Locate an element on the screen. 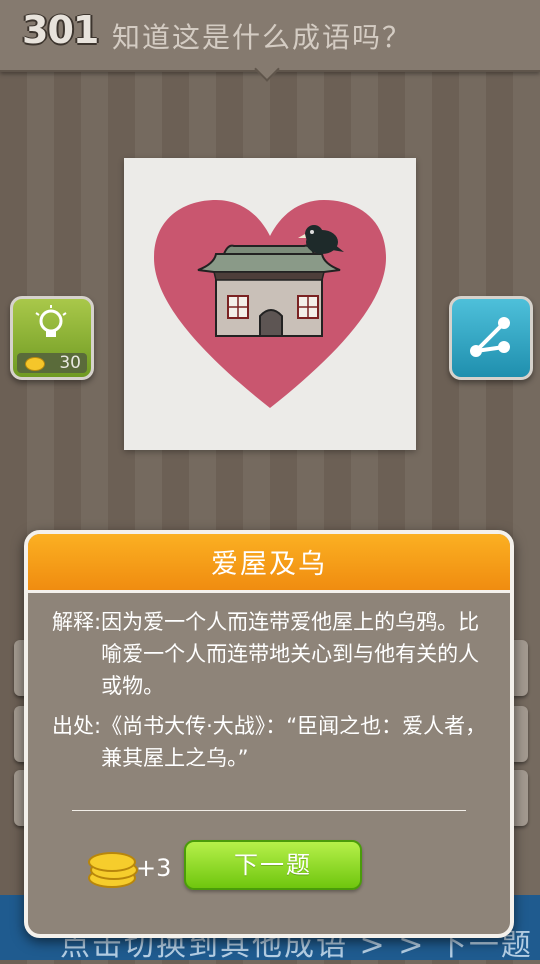 Image resolution: width=540 pixels, height=964 pixels. hint-cost-value: 30 is located at coordinates (70, 363).